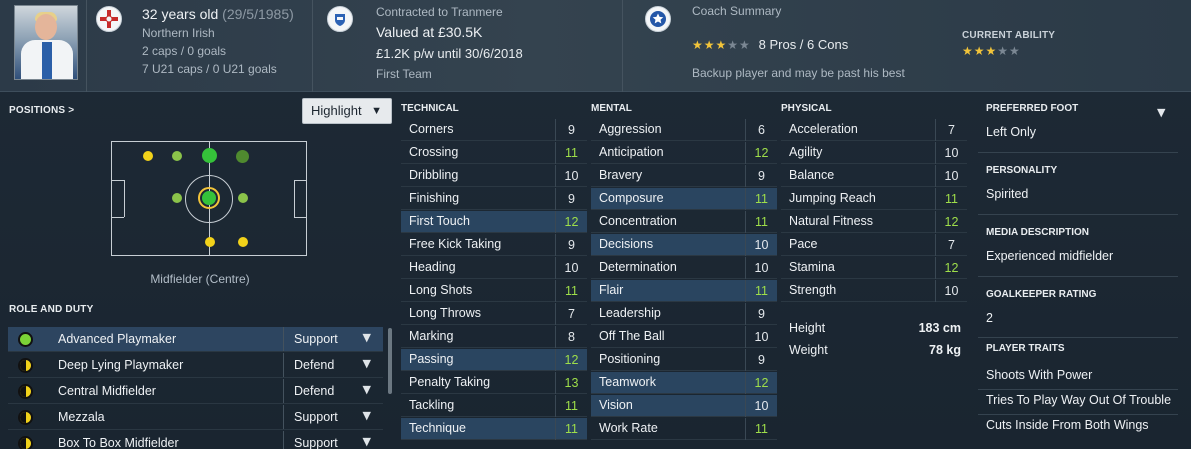  I want to click on attribute-value: 8, so click(571, 337).